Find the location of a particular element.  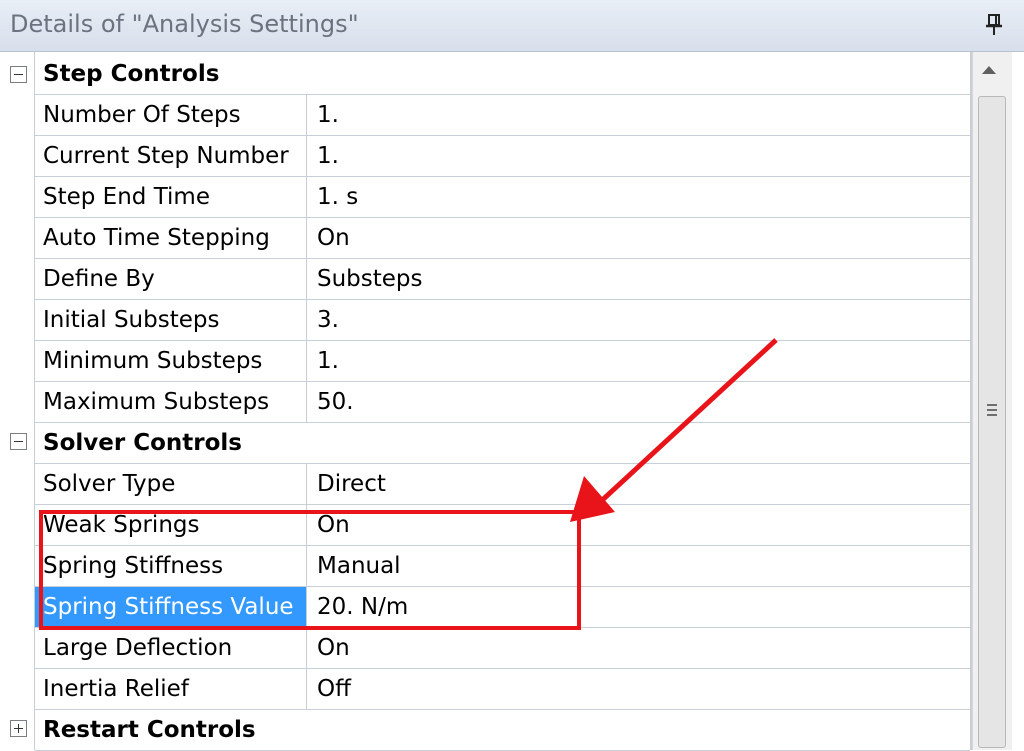

annotation-arrow-line is located at coordinates (687, 422).